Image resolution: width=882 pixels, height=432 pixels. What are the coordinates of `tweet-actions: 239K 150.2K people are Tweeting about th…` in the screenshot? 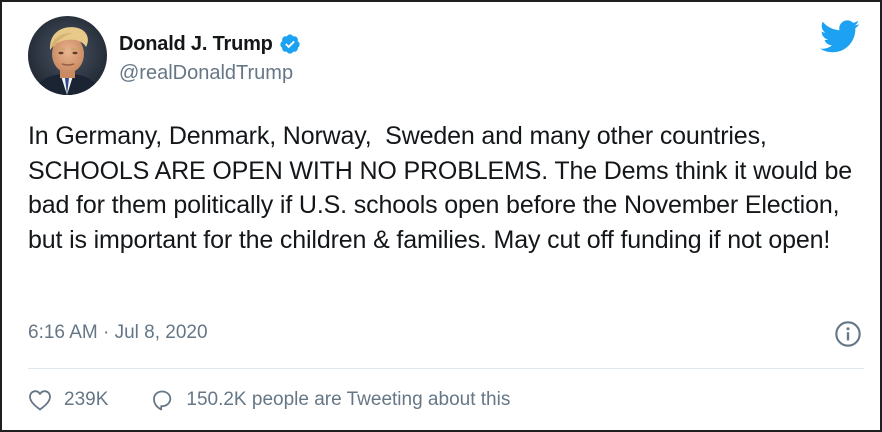 It's located at (269, 400).